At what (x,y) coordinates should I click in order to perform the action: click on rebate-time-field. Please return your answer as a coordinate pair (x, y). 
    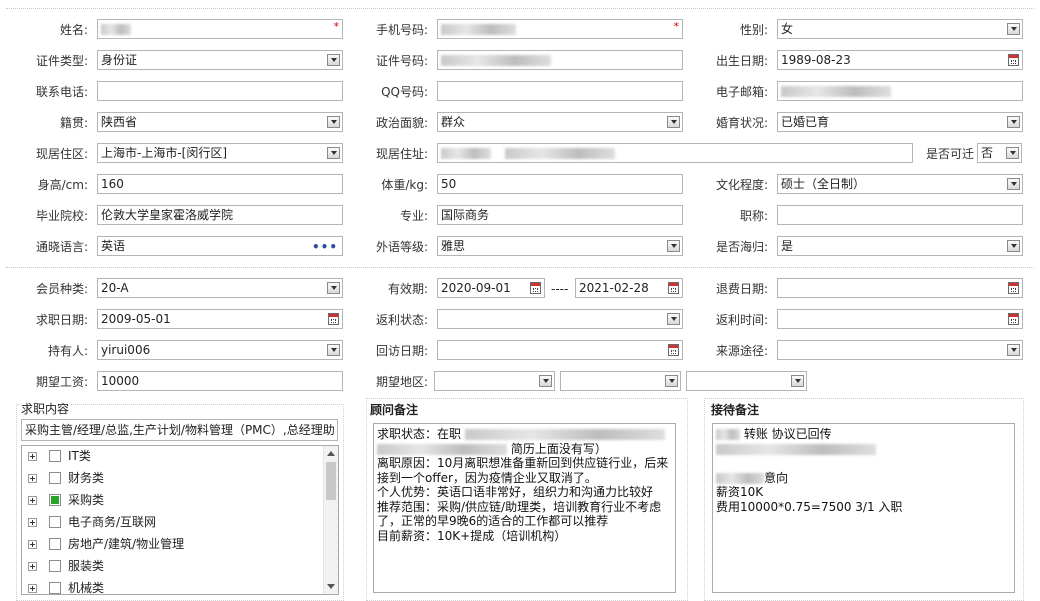
    Looking at the image, I should click on (900, 319).